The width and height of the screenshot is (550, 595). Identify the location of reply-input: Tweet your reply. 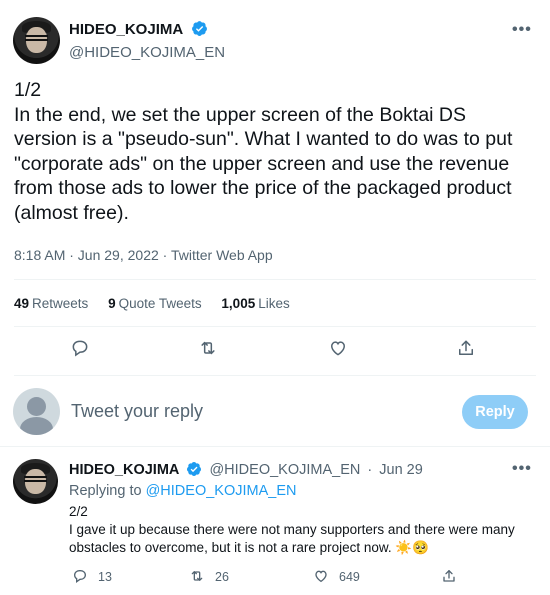
(137, 411).